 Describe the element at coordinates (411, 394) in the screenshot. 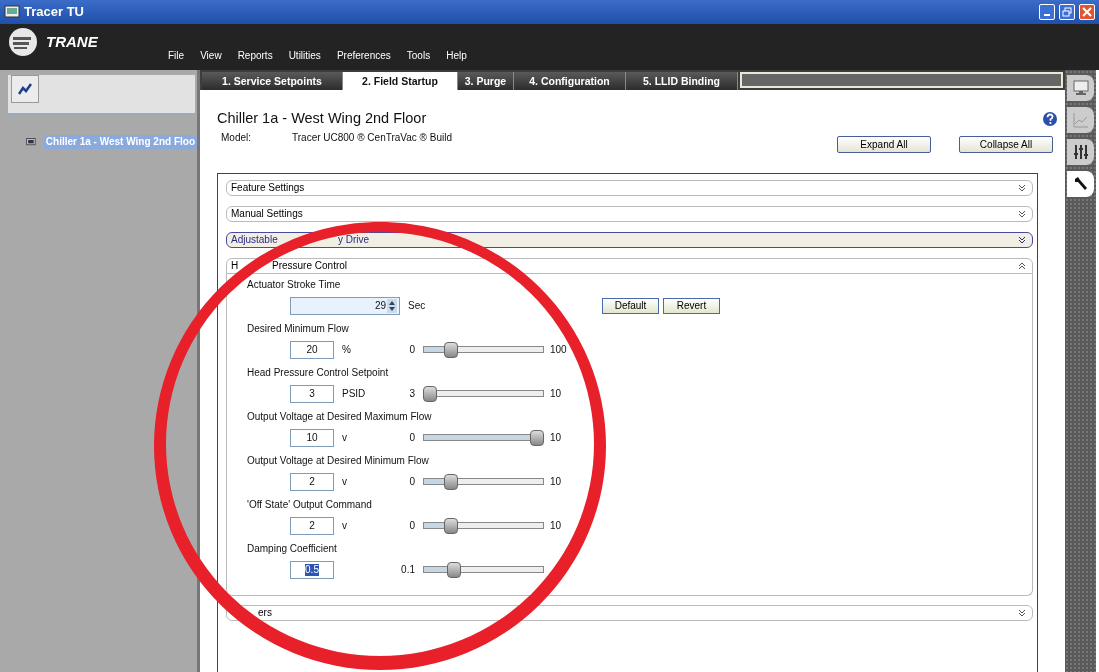

I see `slider-min-label: 3` at that location.